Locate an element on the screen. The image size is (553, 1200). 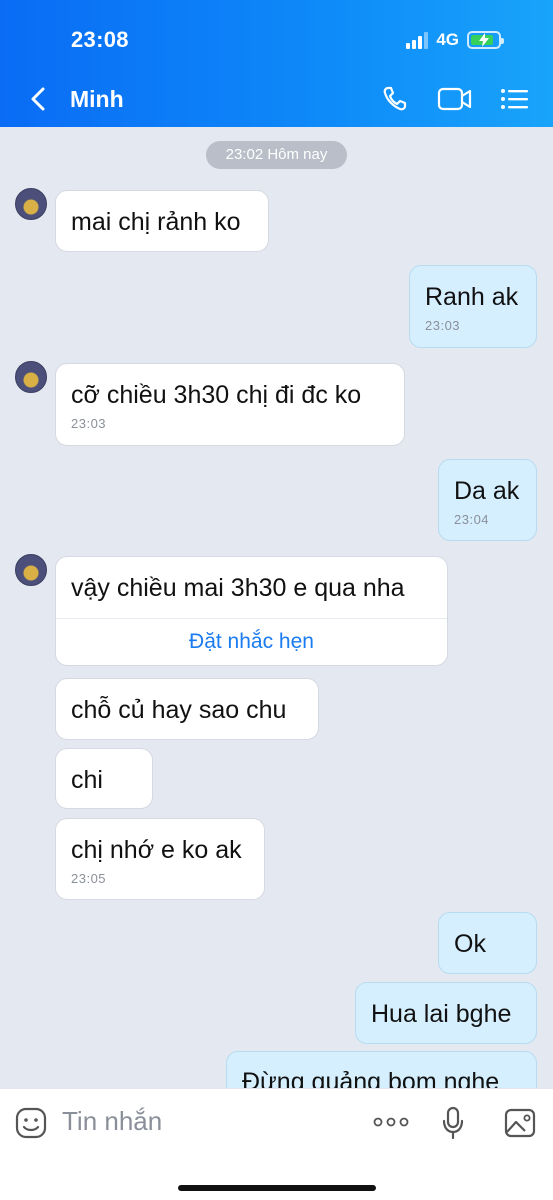
more-options-icon is located at coordinates (391, 1122).